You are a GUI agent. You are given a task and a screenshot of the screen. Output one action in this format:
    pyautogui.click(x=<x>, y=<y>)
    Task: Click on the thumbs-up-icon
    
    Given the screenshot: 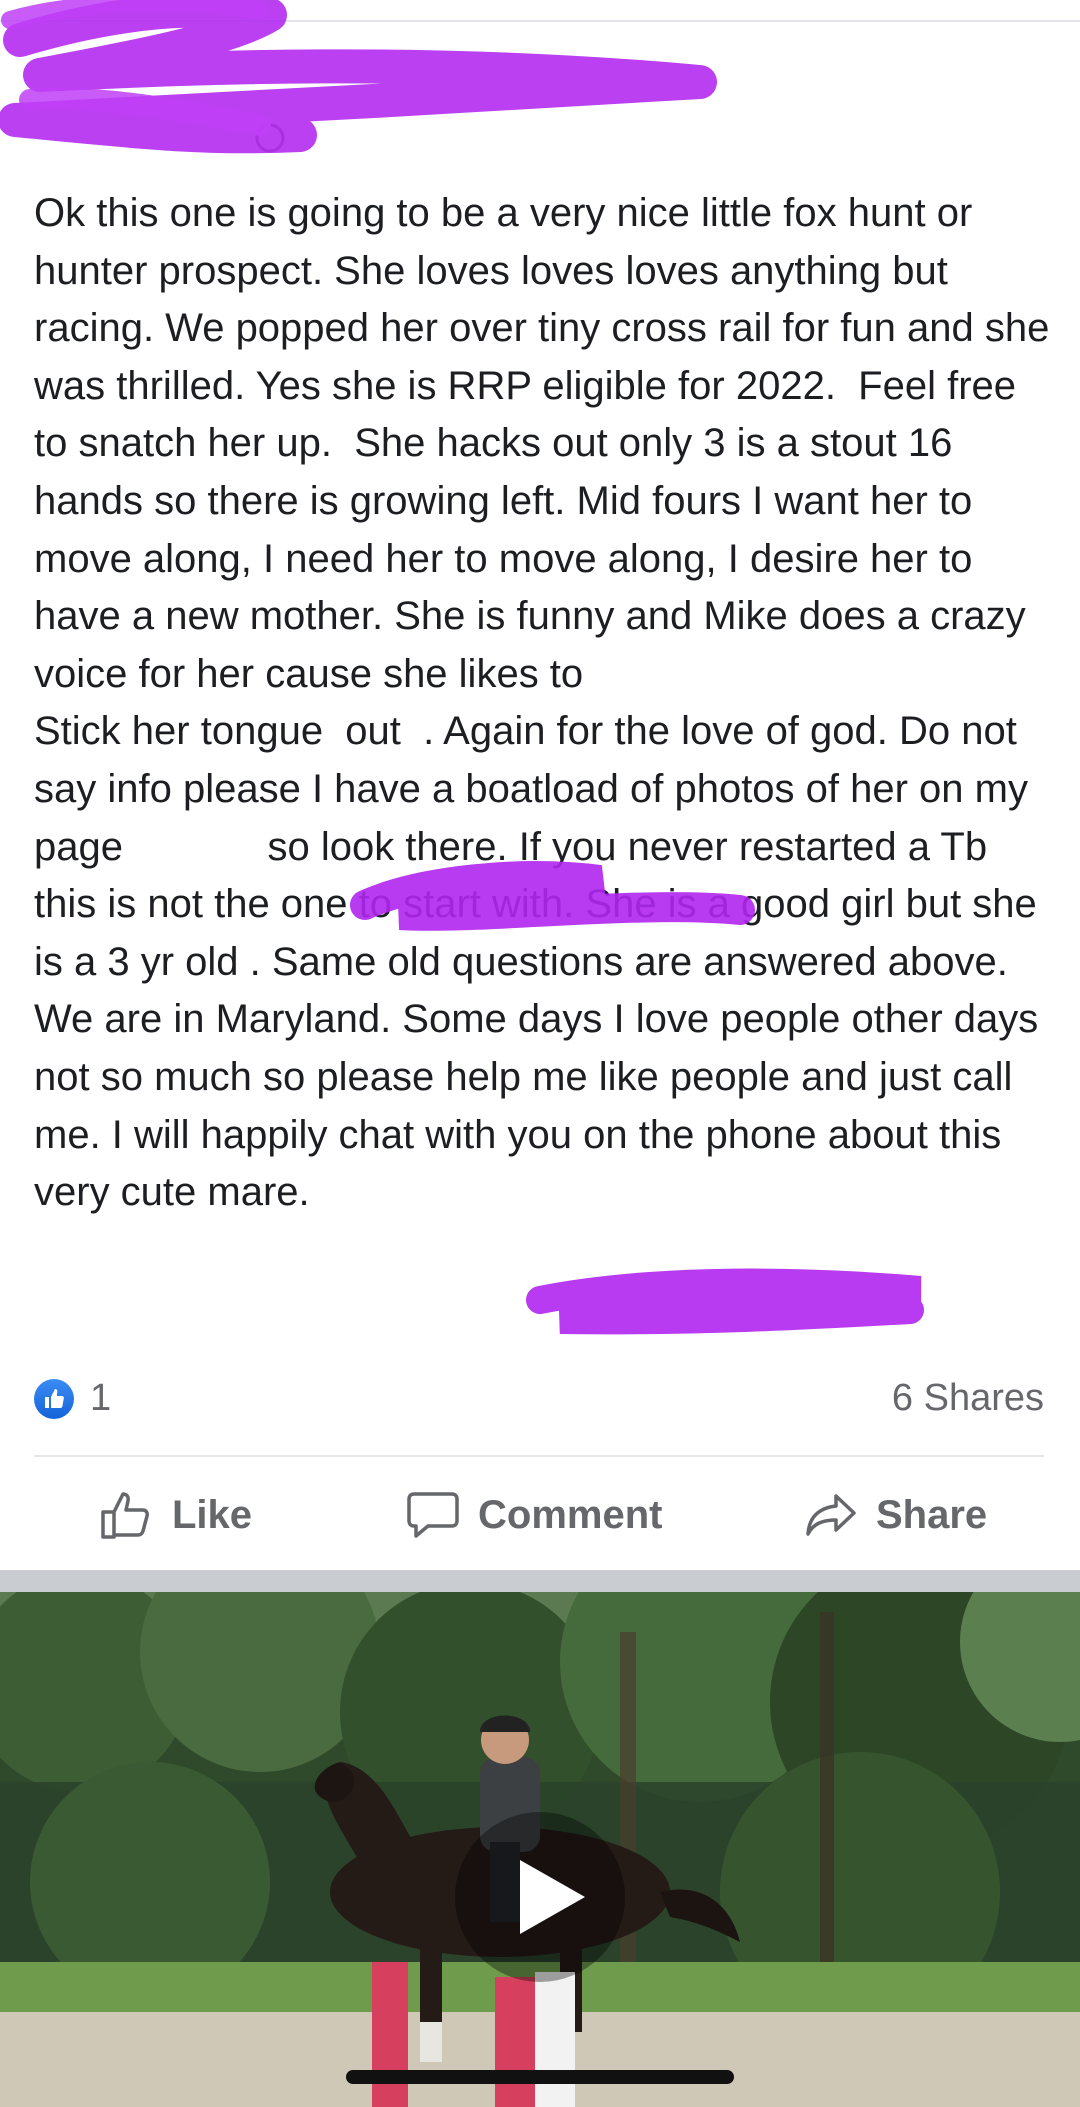 What is the action you would take?
    pyautogui.click(x=54, y=1399)
    